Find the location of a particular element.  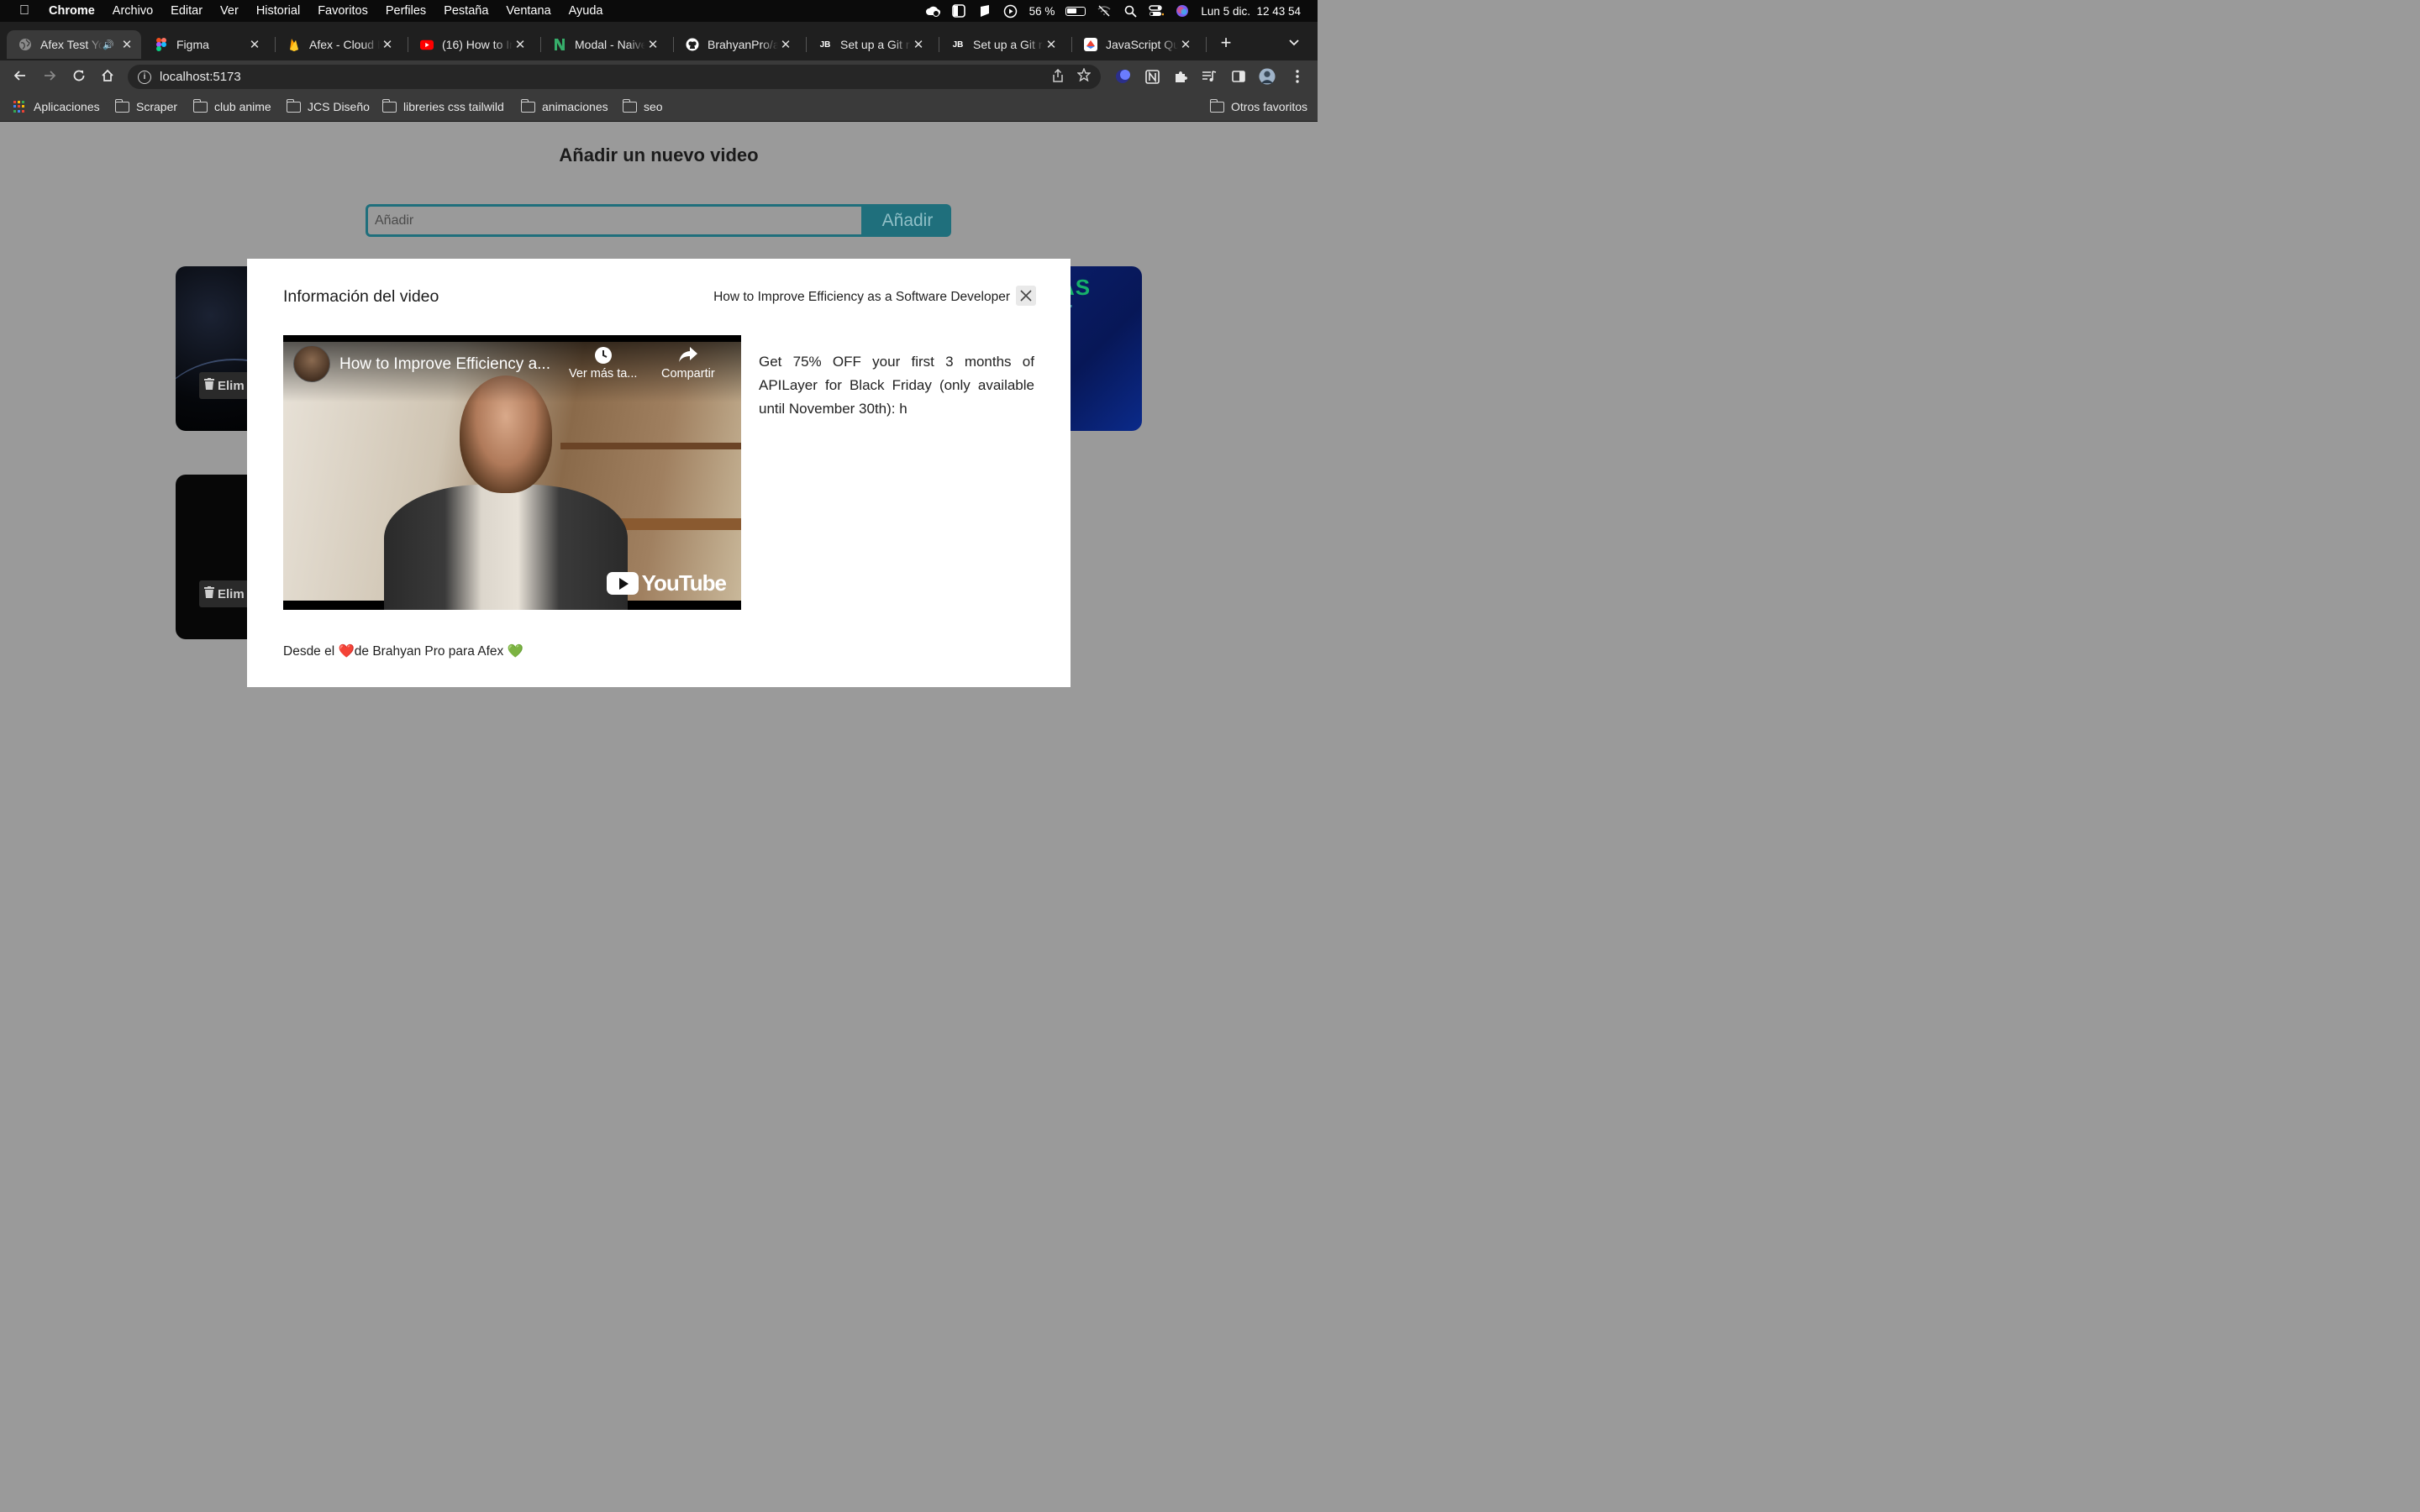

new-tab-plus-icon: + is located at coordinates (1226, 43).